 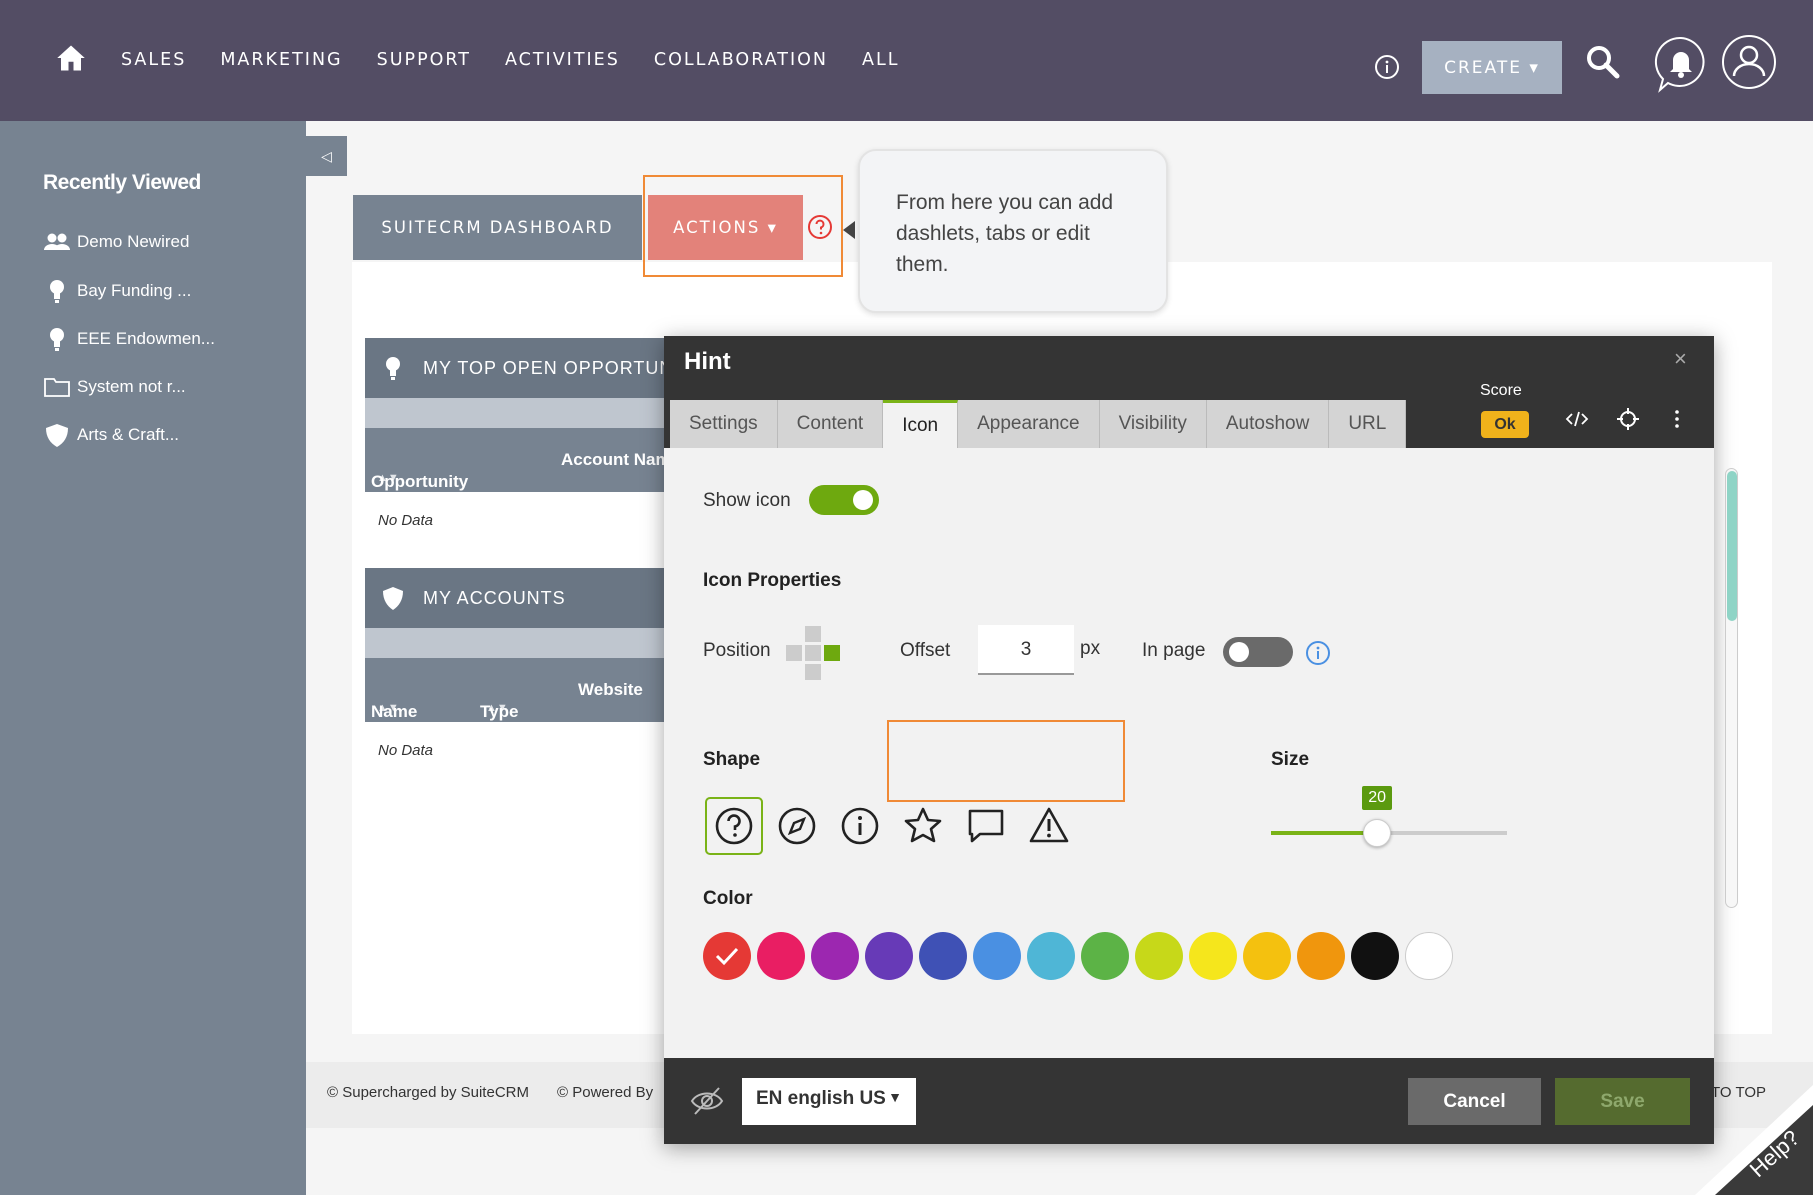 I want to click on tab-suitecrm-dashboard: SUITECRM DASHBOARD, so click(x=497, y=227).